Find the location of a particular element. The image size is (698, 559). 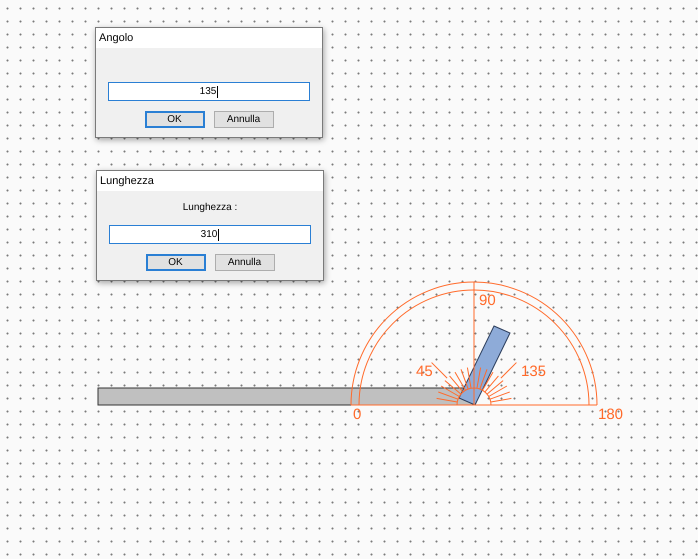

angle-label: 180 is located at coordinates (611, 414).